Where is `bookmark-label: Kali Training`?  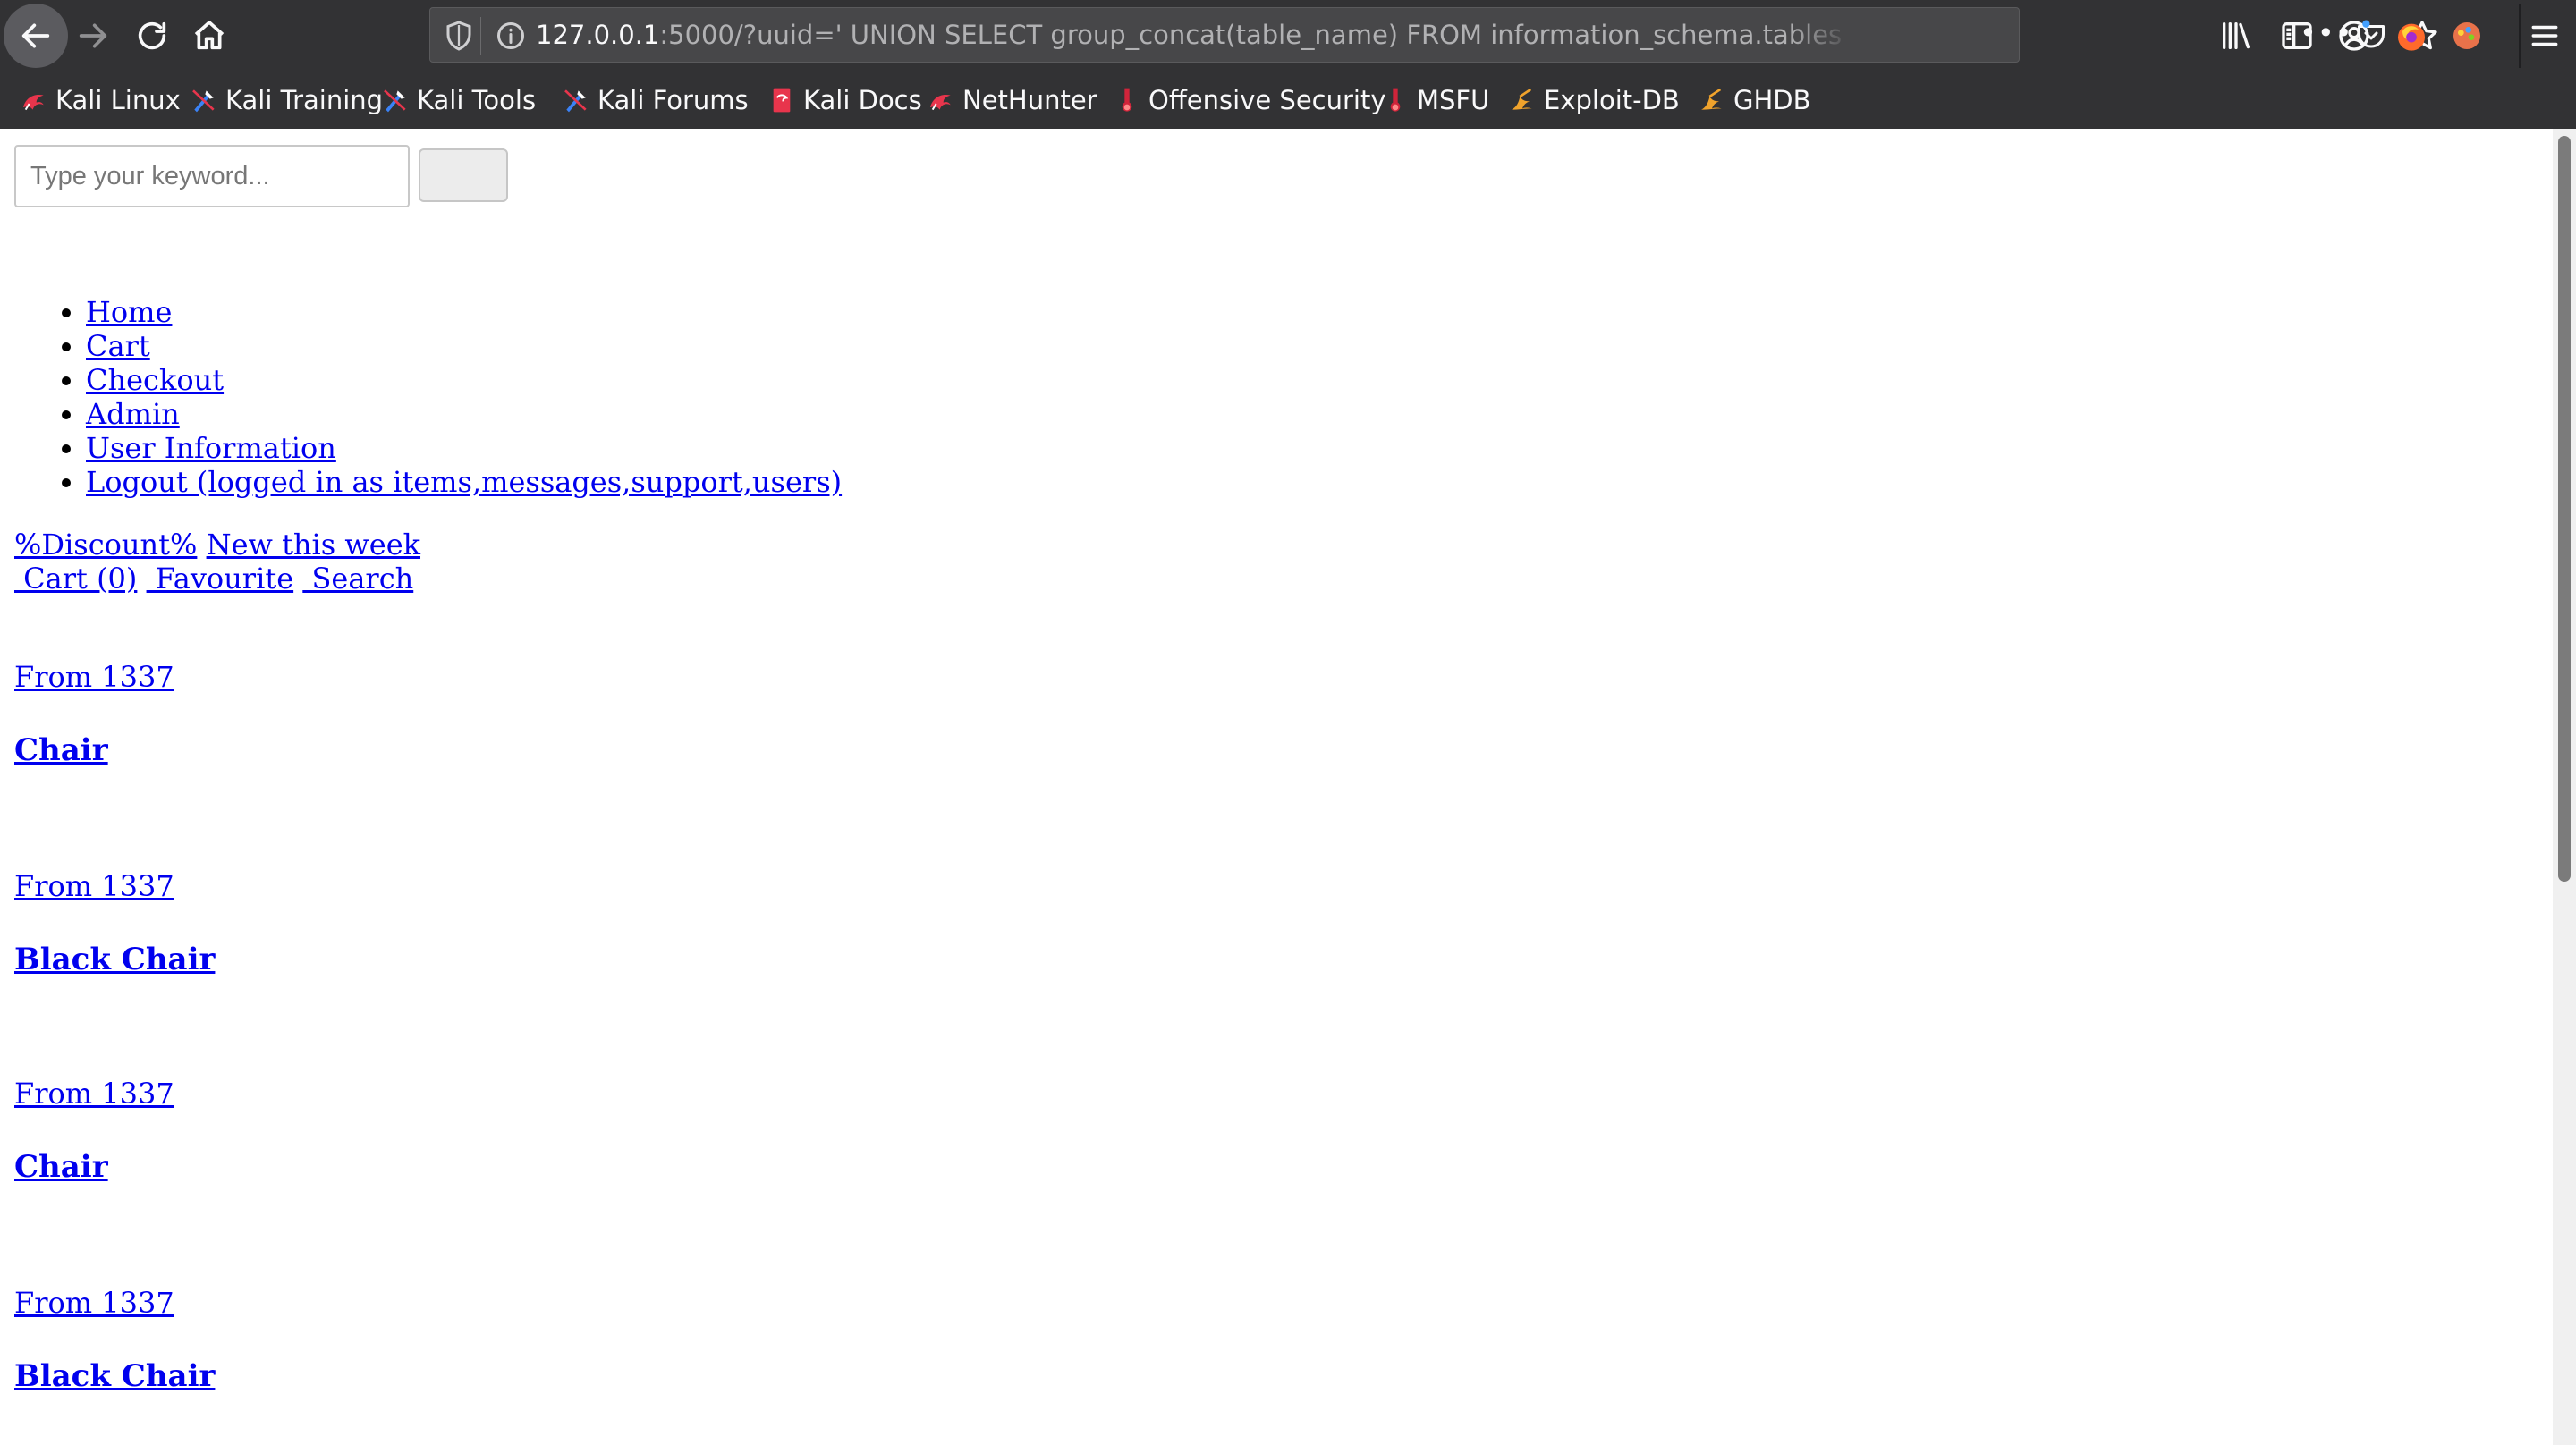 bookmark-label: Kali Training is located at coordinates (304, 100).